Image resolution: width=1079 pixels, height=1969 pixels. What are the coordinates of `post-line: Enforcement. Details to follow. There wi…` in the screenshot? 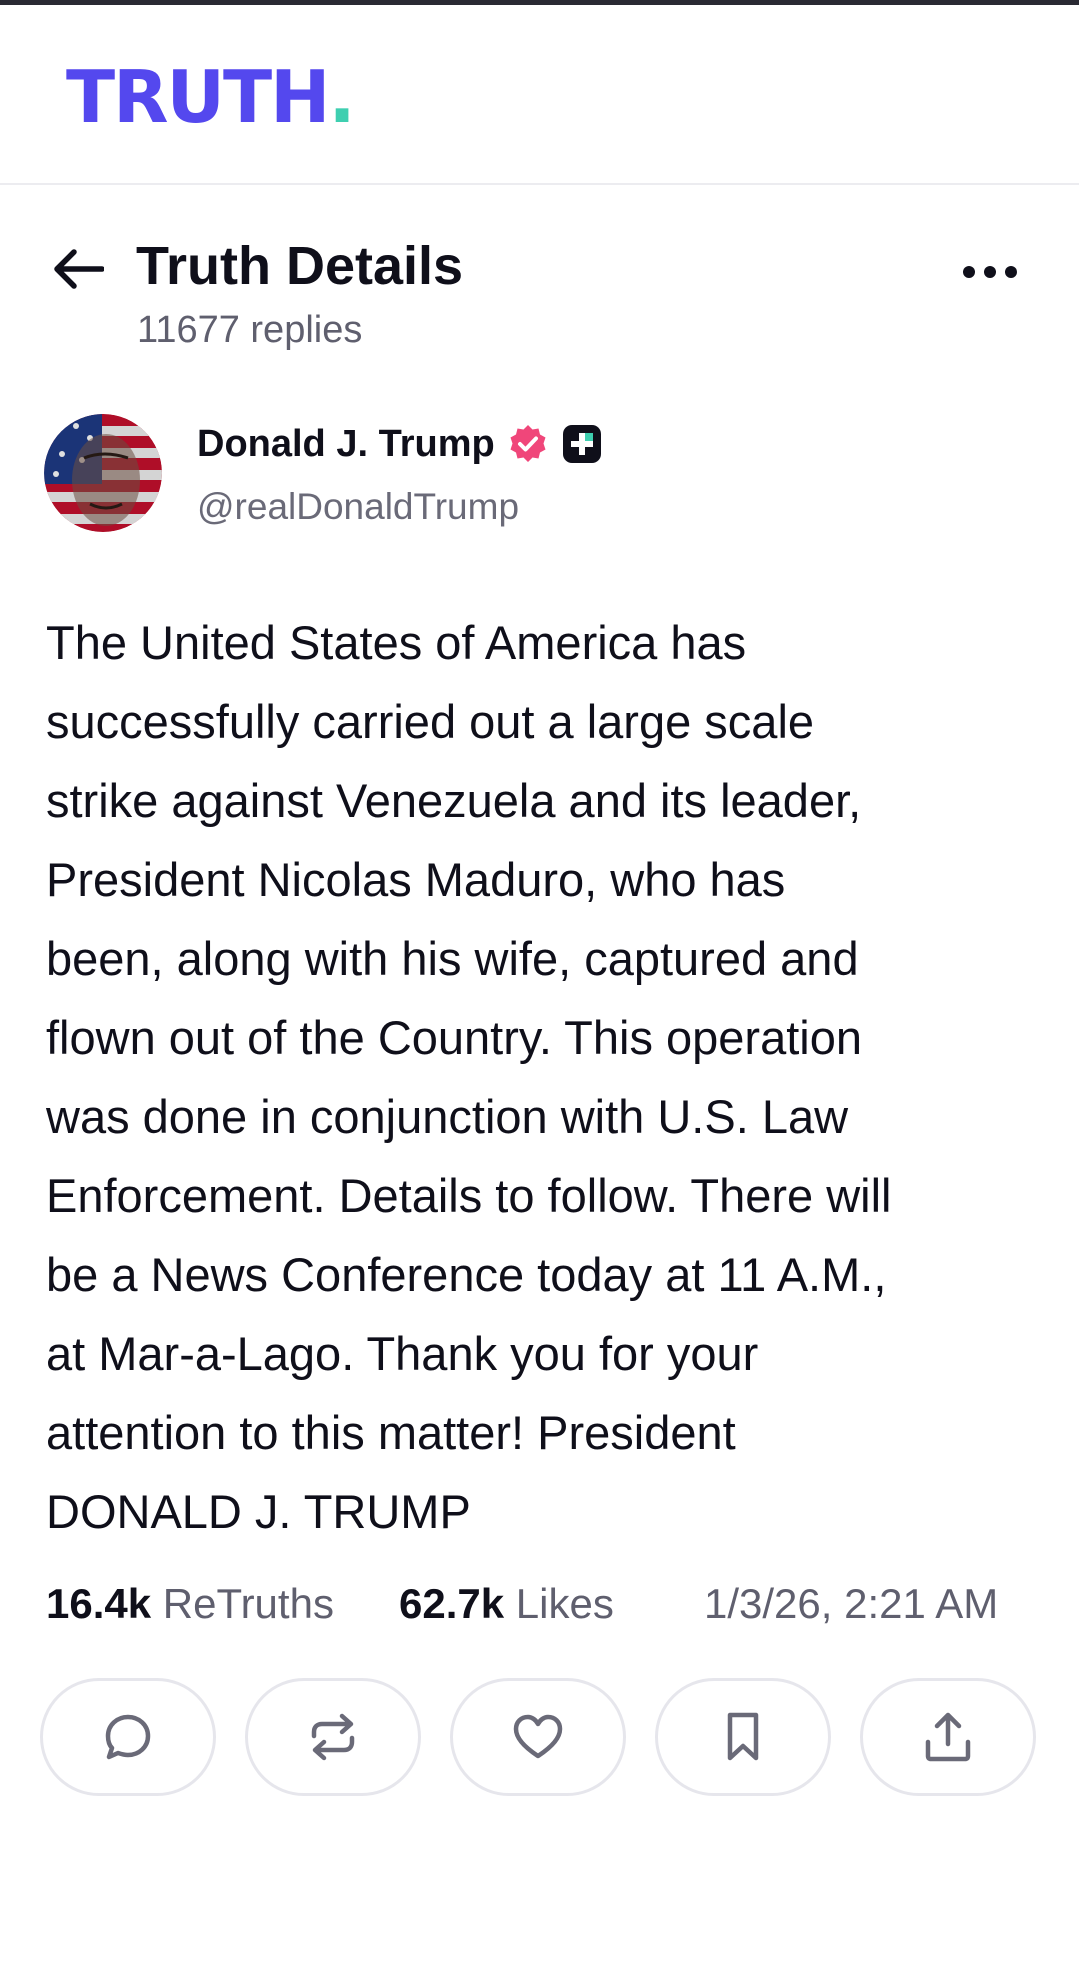 It's located at (469, 1195).